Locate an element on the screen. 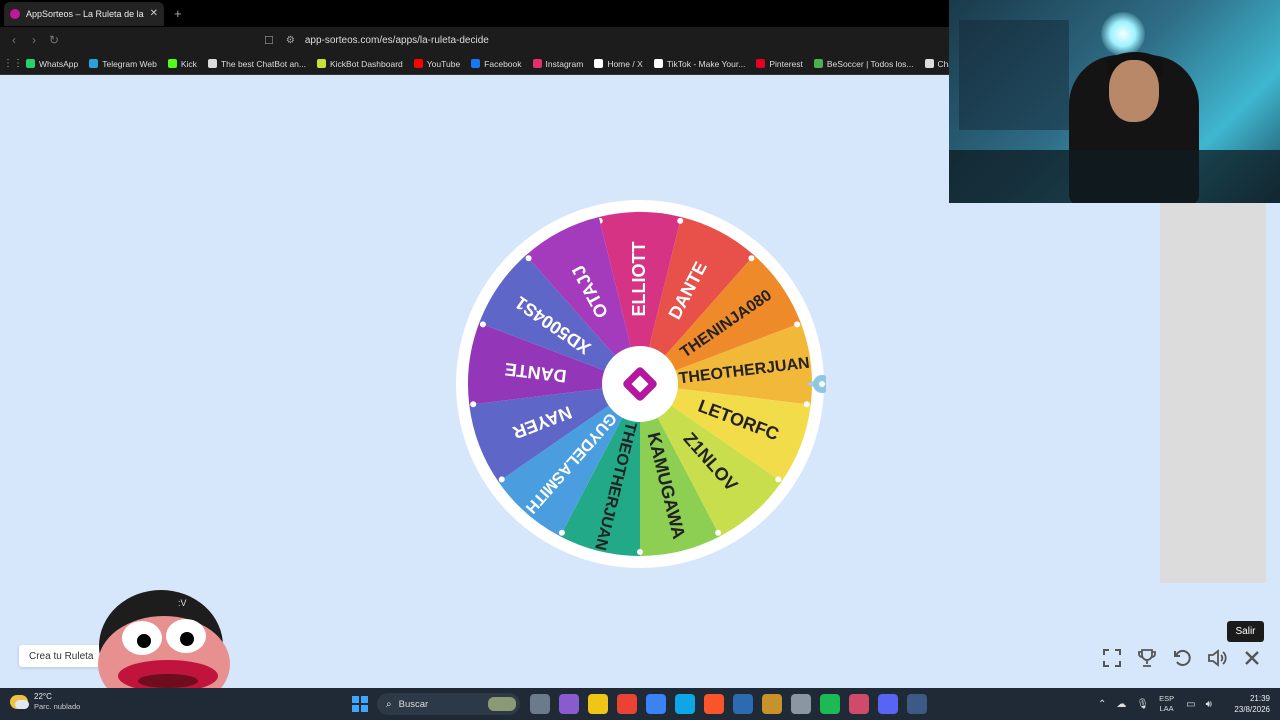  network-icon: ▭ is located at coordinates (1190, 704).